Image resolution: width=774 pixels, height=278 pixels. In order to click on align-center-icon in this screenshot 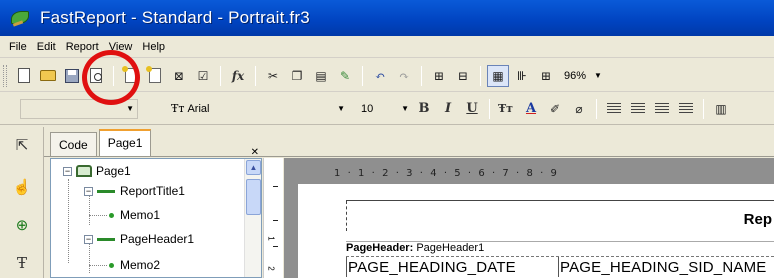, I will do `click(638, 108)`.